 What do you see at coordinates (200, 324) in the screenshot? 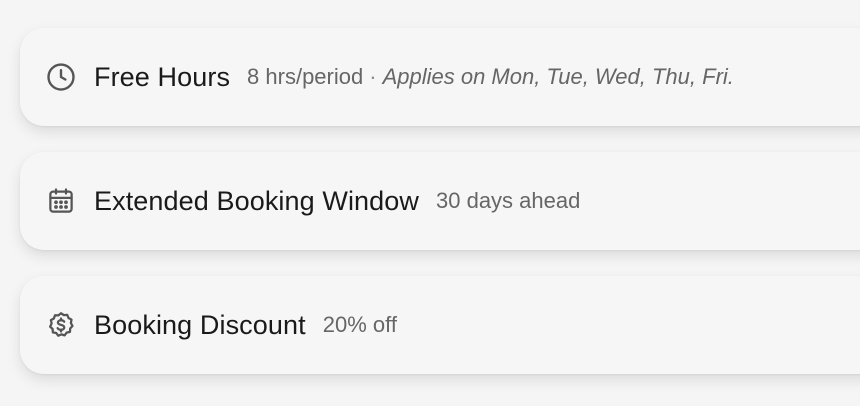
I see `benefit-title: Booking Discount` at bounding box center [200, 324].